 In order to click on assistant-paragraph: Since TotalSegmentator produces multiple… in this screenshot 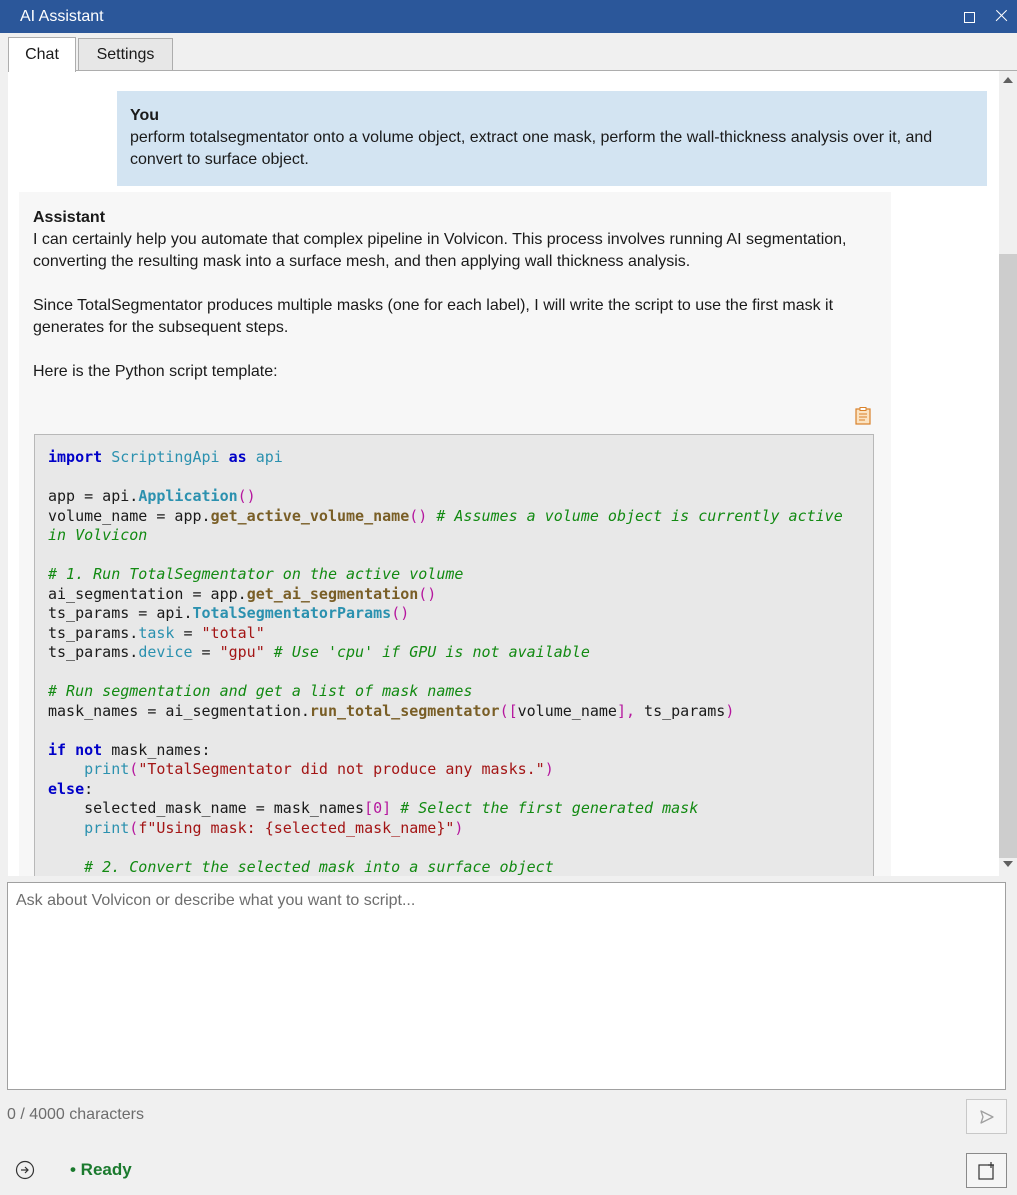, I will do `click(433, 316)`.